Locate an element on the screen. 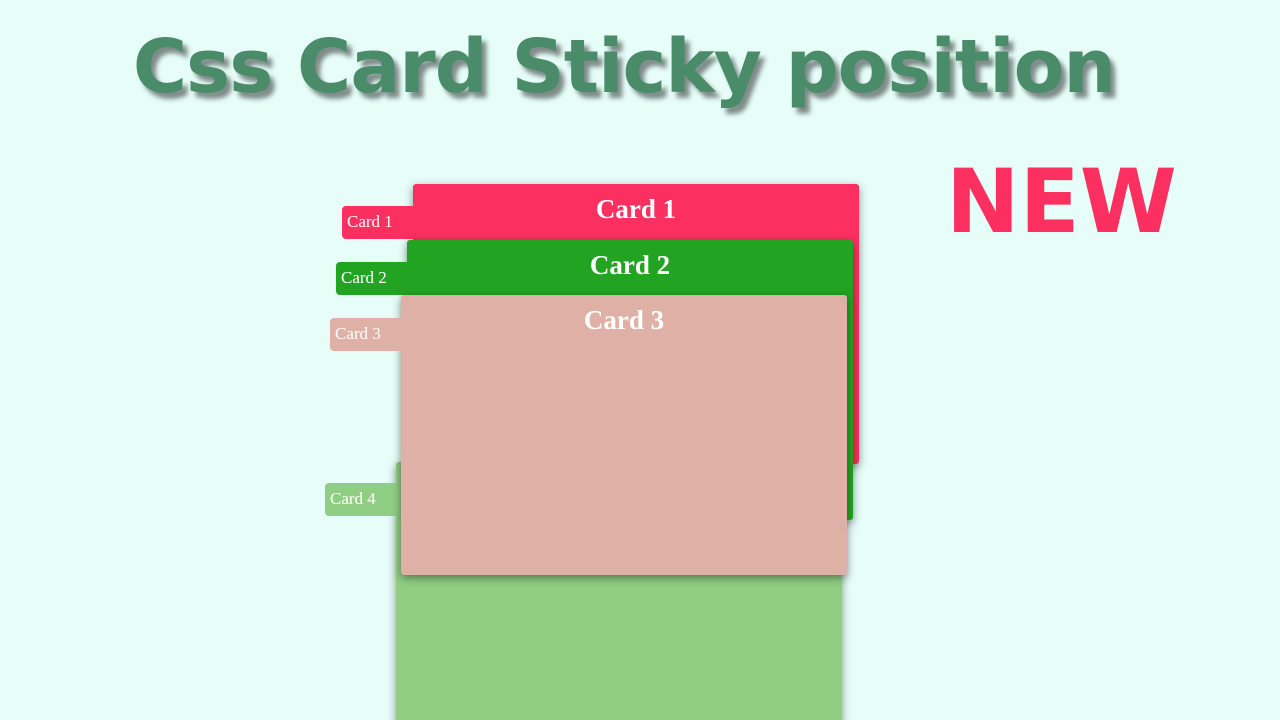 Image resolution: width=1280 pixels, height=720 pixels. new-badge: NEW is located at coordinates (1061, 201).